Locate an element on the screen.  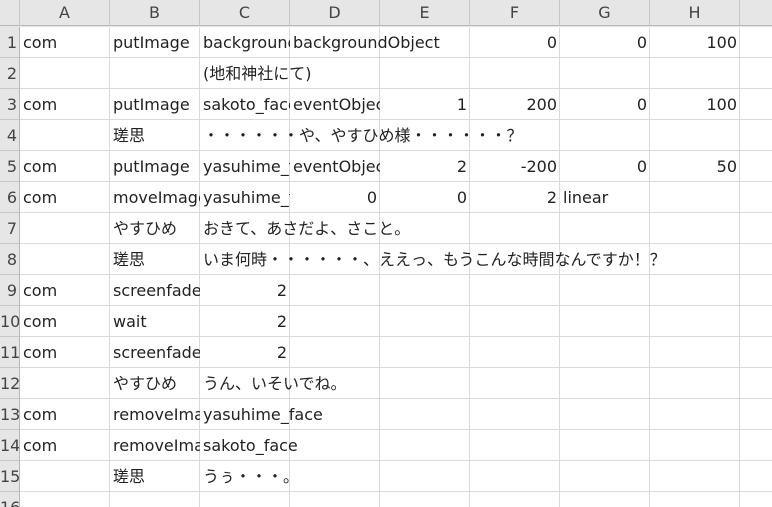
cell-b9: screenfadeout is located at coordinates (155, 290).